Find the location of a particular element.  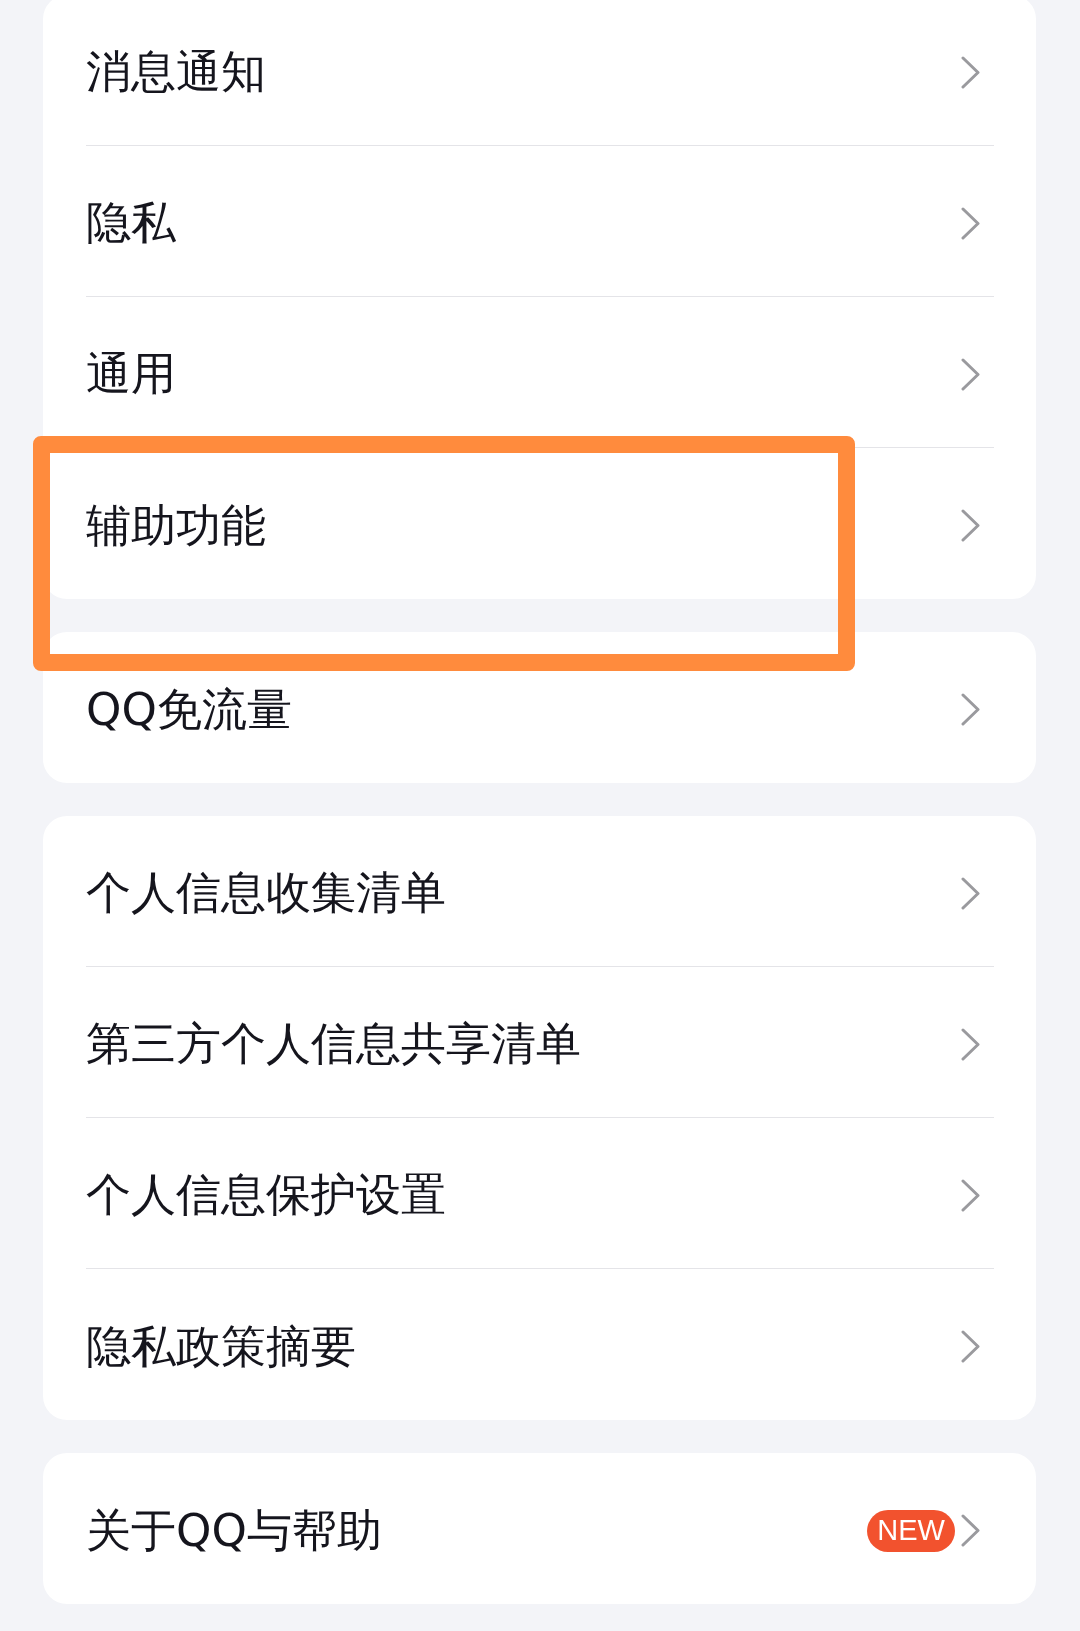

settings-menu-item: 消息通知 is located at coordinates (540, 73).